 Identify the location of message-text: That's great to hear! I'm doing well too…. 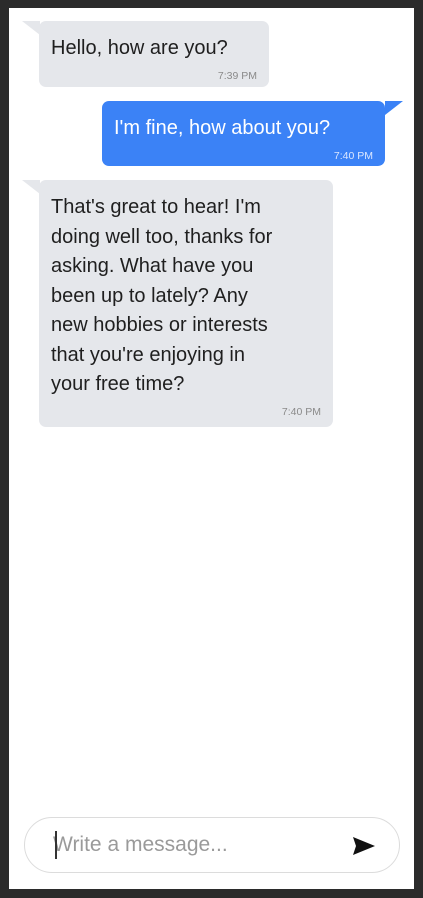
(162, 295).